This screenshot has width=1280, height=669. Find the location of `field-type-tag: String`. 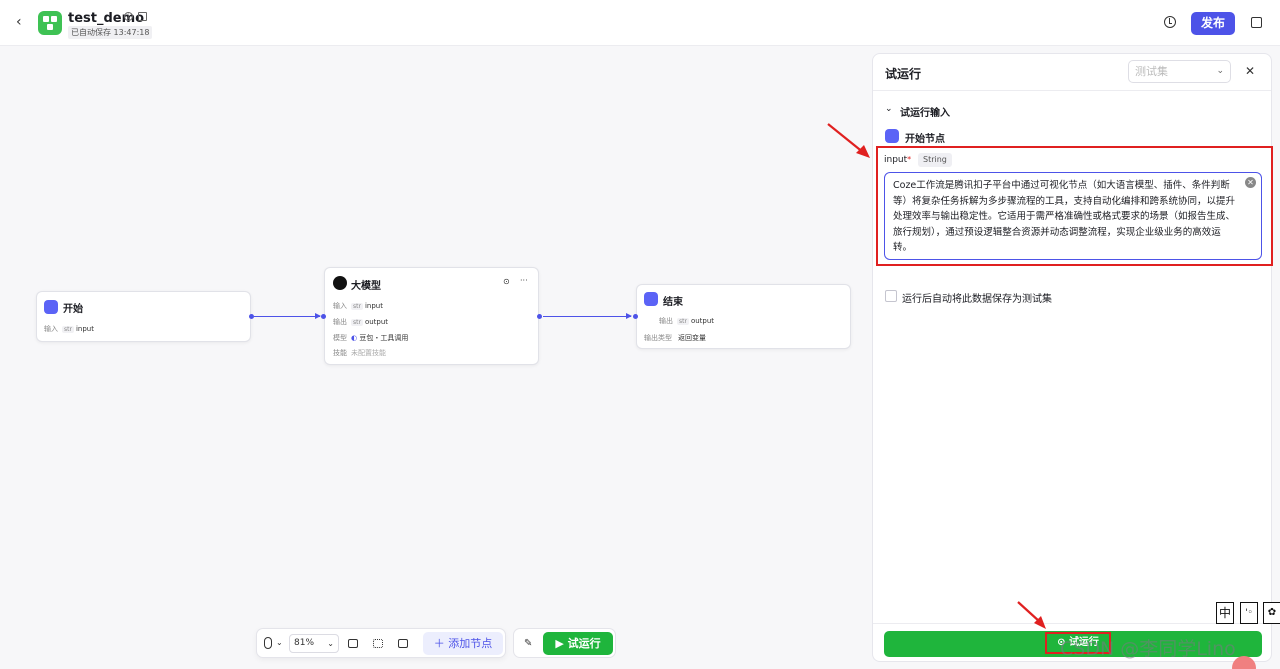

field-type-tag: String is located at coordinates (935, 160).